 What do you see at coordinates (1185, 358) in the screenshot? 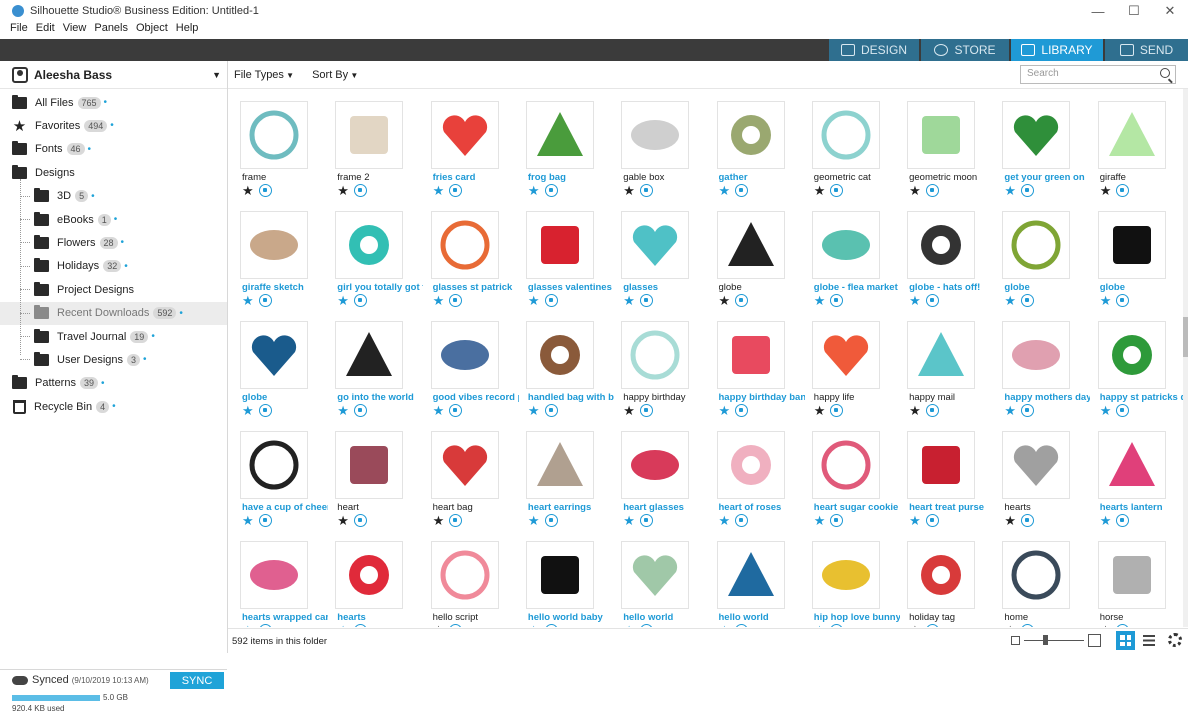
I see `grid-scrollbar` at bounding box center [1185, 358].